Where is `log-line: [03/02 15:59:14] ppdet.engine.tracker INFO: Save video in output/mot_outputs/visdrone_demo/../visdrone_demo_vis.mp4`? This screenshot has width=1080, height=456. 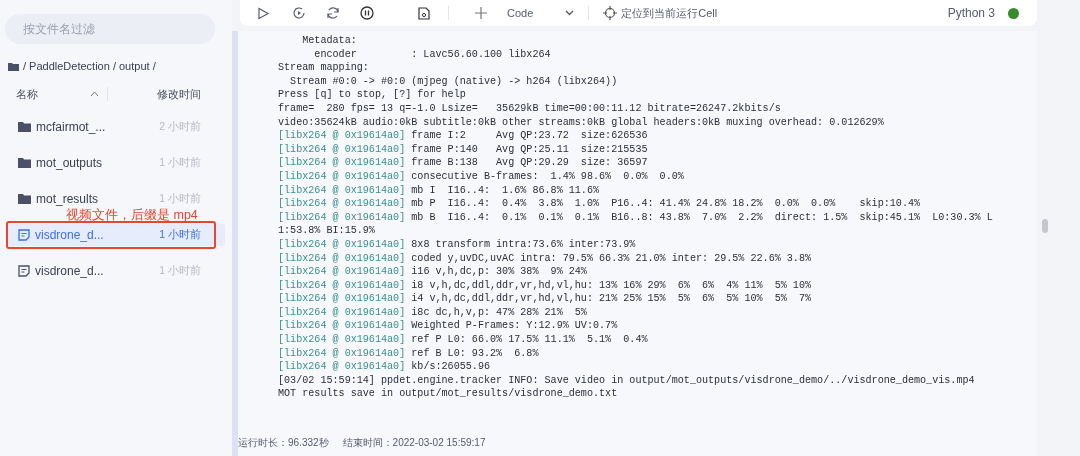
log-line: [03/02 15:59:14] ppdet.engine.tracker INFO: Save video in output/mot_outputs/visdrone_demo/../visdrone_demo_vis.mp4 is located at coordinates (626, 380).